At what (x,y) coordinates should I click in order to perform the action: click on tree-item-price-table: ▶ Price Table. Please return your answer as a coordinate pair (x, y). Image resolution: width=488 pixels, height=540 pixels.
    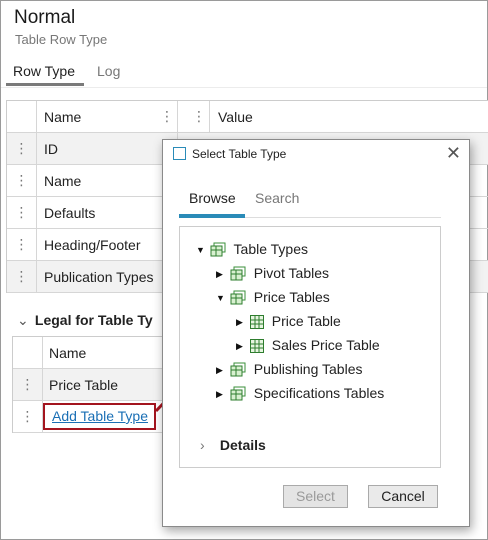
    Looking at the image, I should click on (288, 321).